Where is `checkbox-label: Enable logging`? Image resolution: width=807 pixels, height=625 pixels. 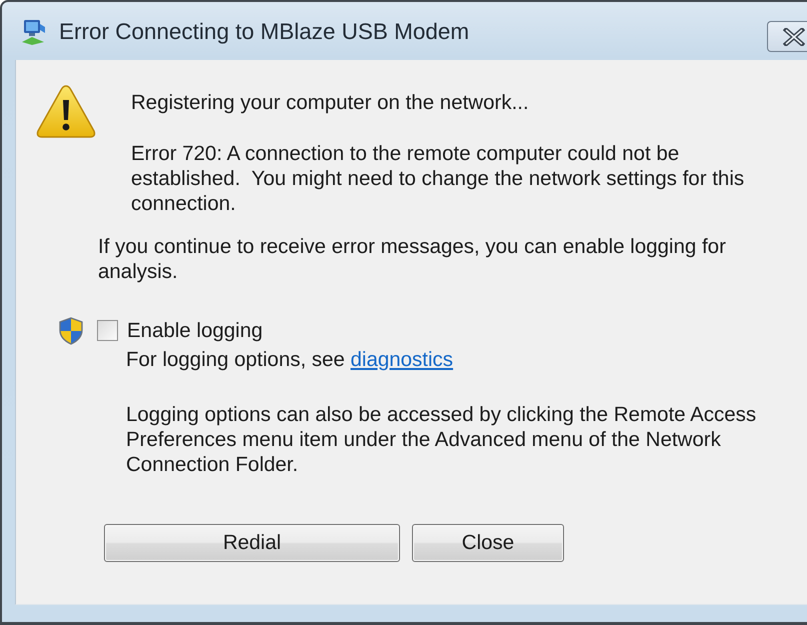
checkbox-label: Enable logging is located at coordinates (195, 330).